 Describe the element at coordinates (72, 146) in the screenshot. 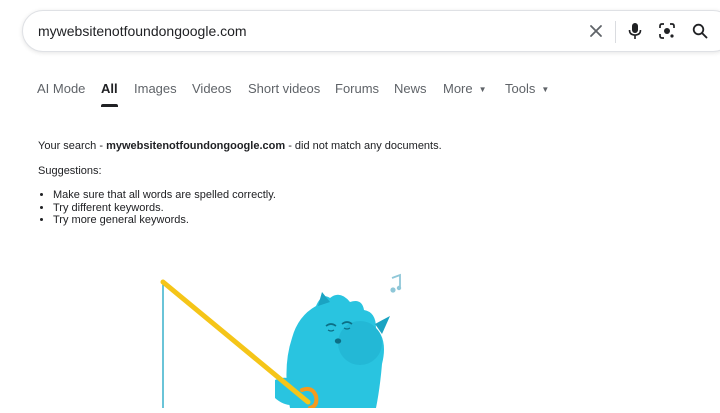

I see `no-results-prefix: Your search -` at that location.